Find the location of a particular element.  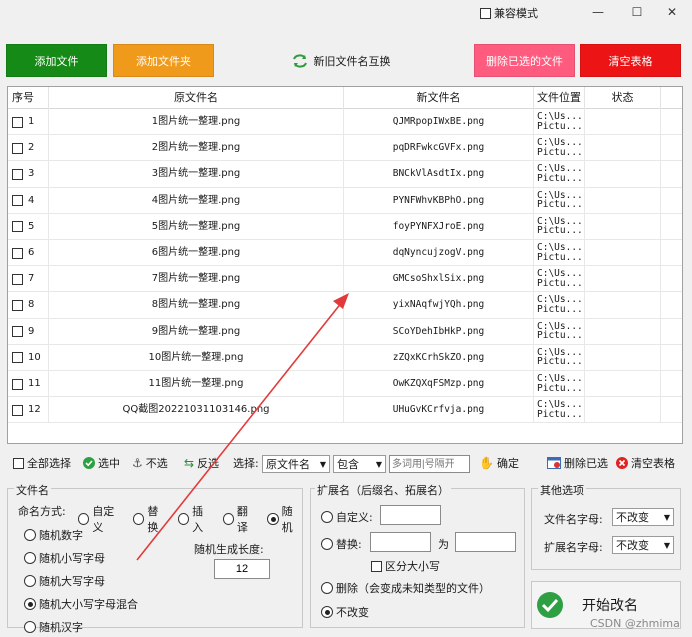

header-index: 序号 is located at coordinates (28, 98).